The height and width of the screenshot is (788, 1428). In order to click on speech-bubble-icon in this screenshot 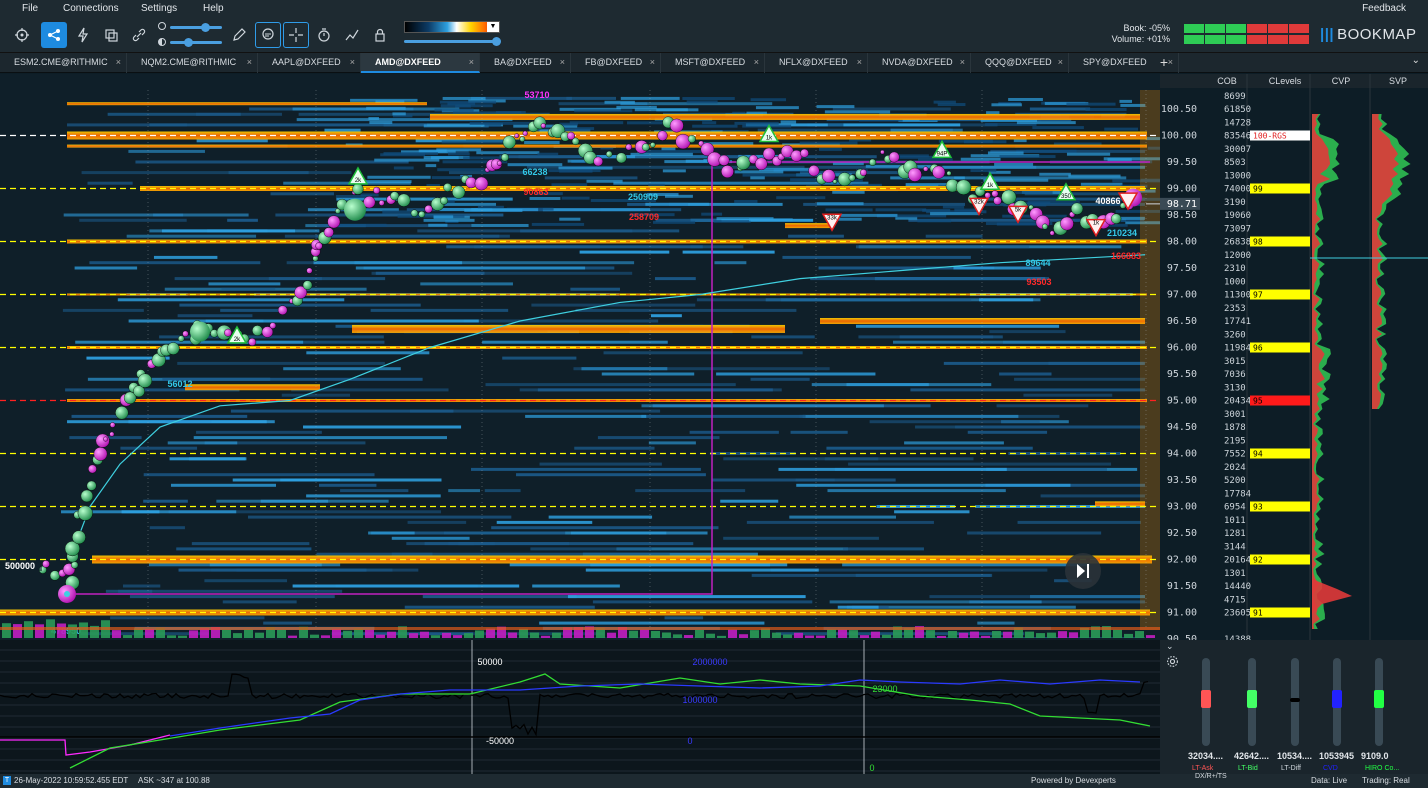, I will do `click(268, 35)`.